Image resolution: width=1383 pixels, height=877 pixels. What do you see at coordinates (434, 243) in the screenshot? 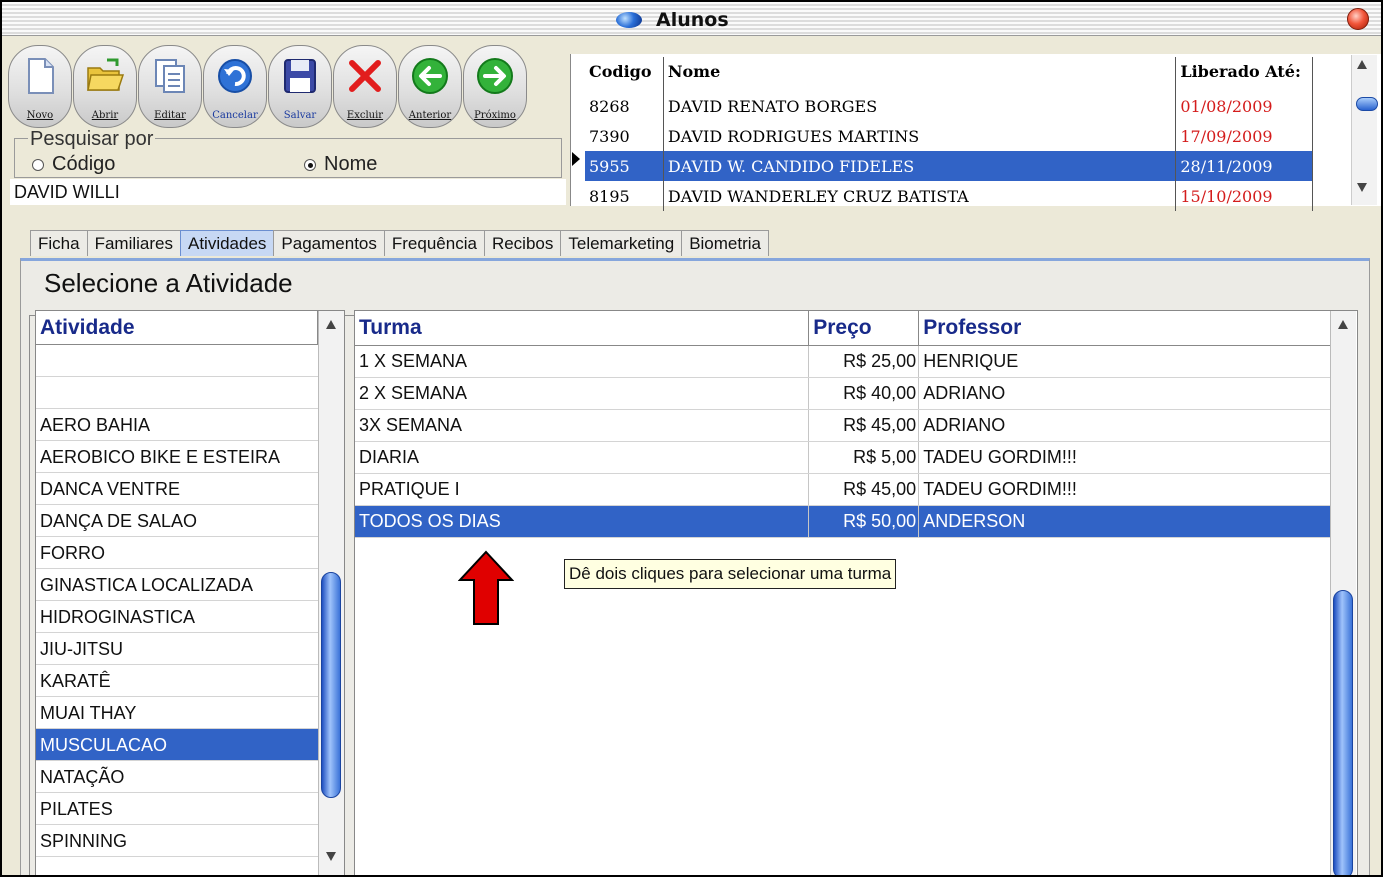
I see `tab-frequencia: Frequência` at bounding box center [434, 243].